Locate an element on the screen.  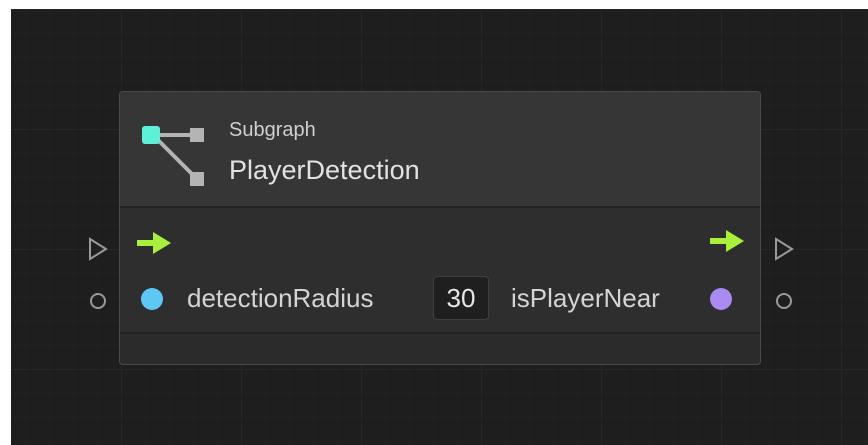
flow-in-arrow-icon is located at coordinates (154, 243).